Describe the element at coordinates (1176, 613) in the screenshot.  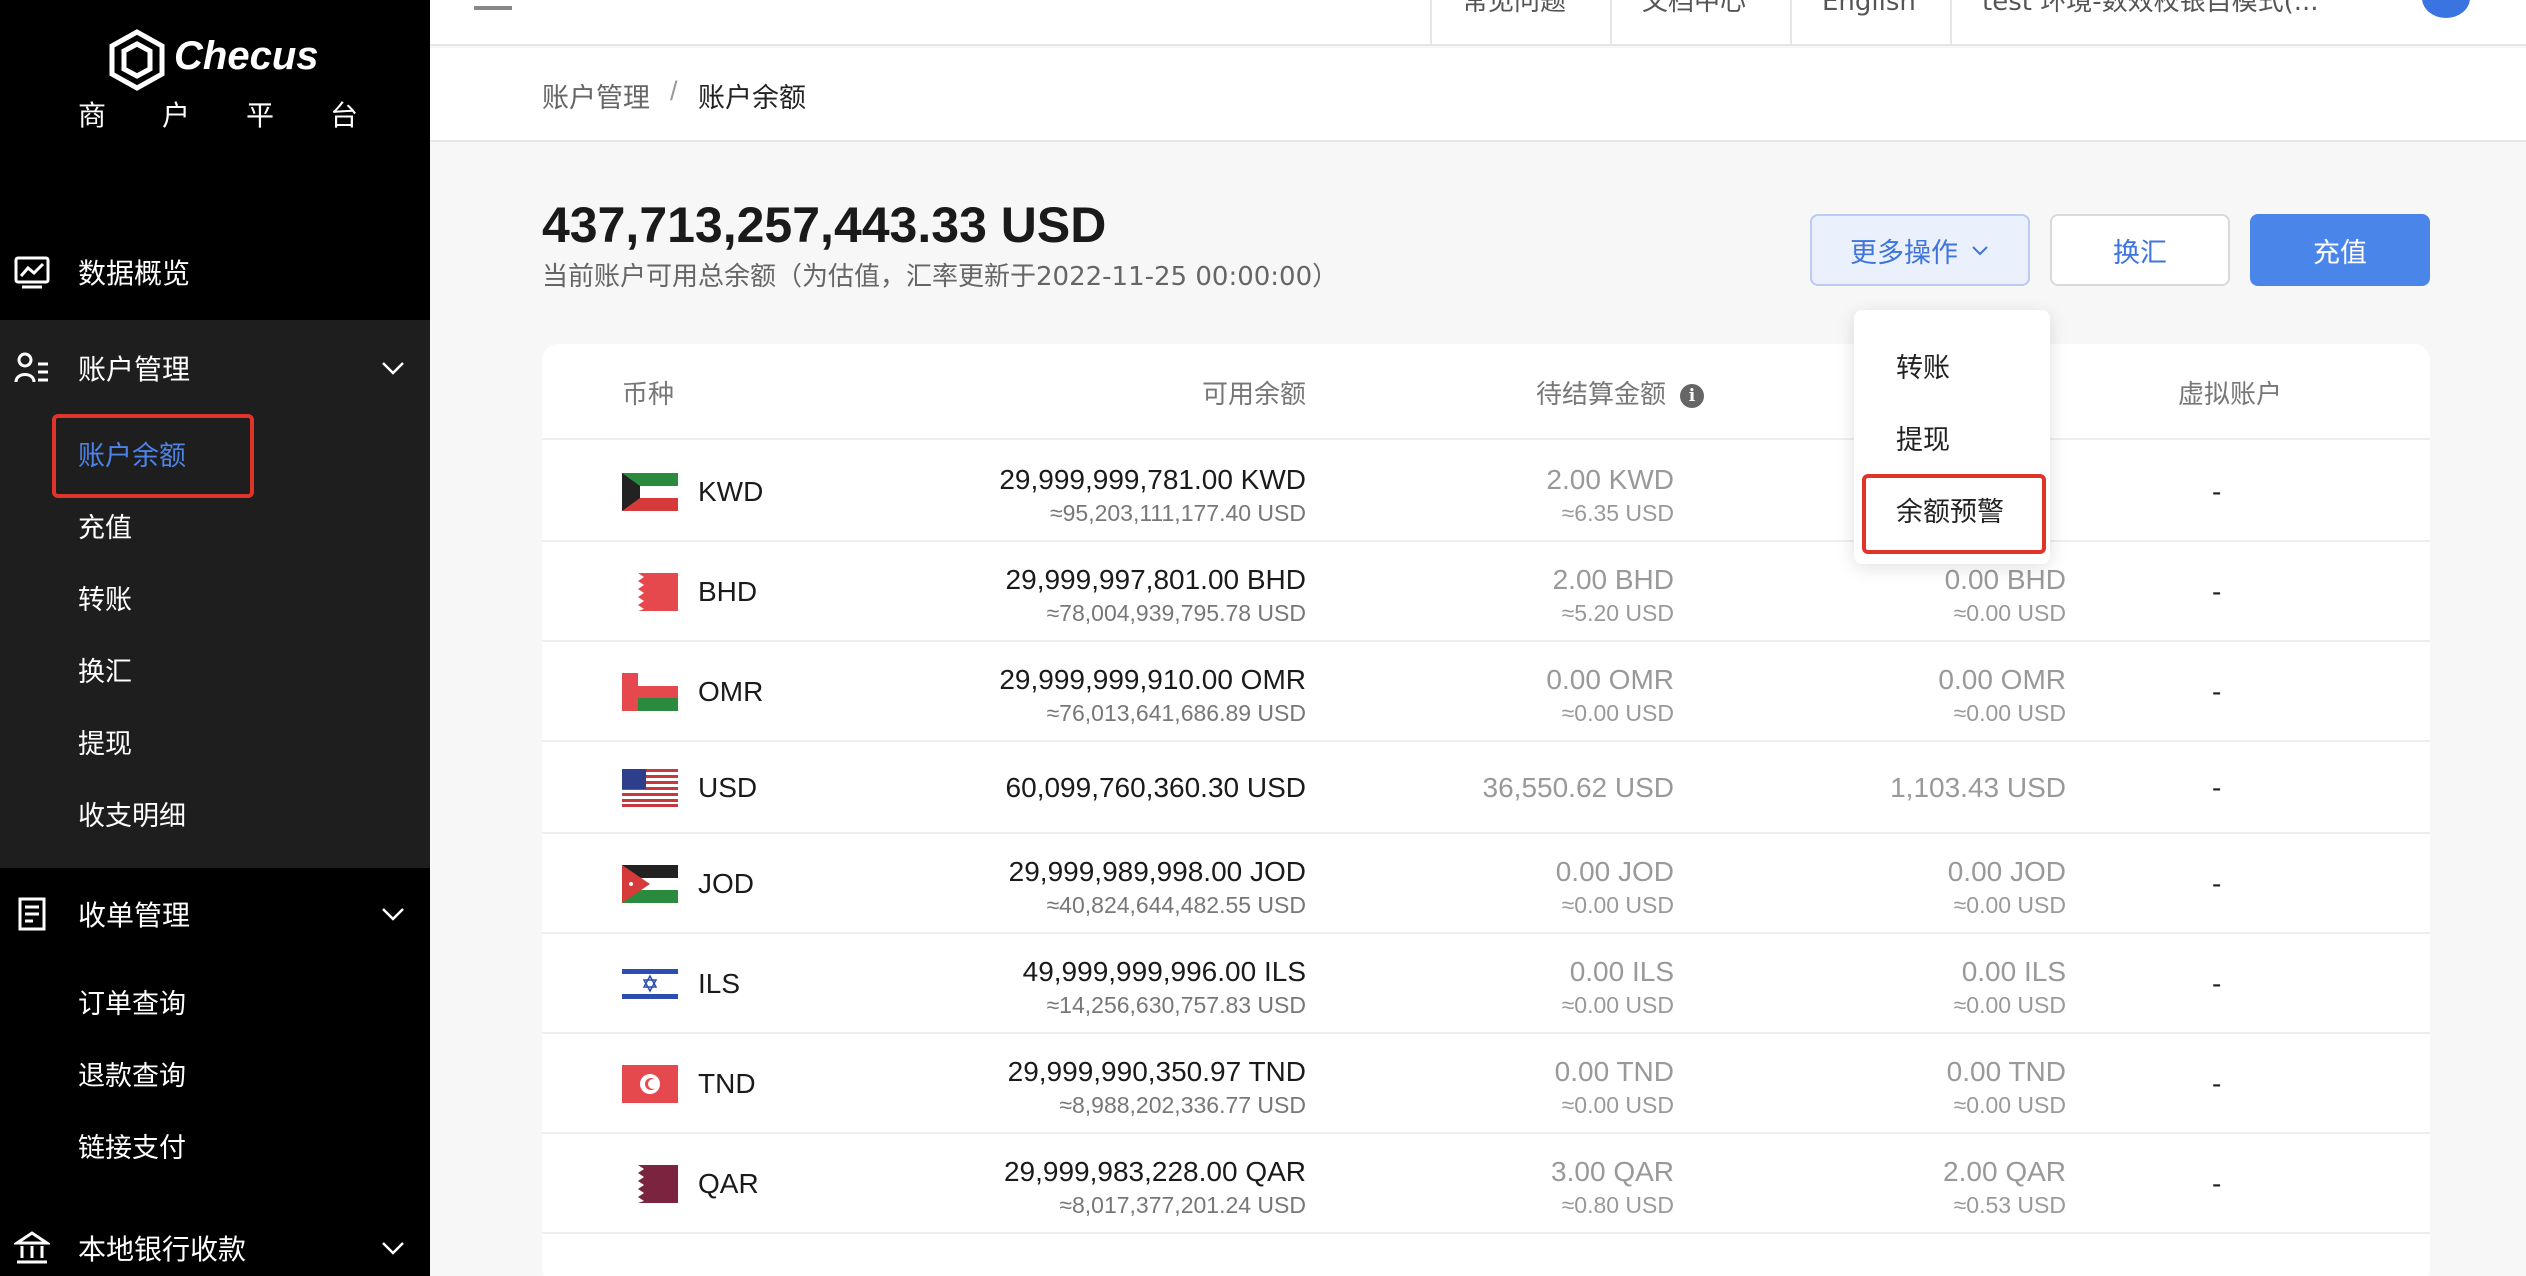
I see `available-usd: ≈78,004,939,795.78 USD` at that location.